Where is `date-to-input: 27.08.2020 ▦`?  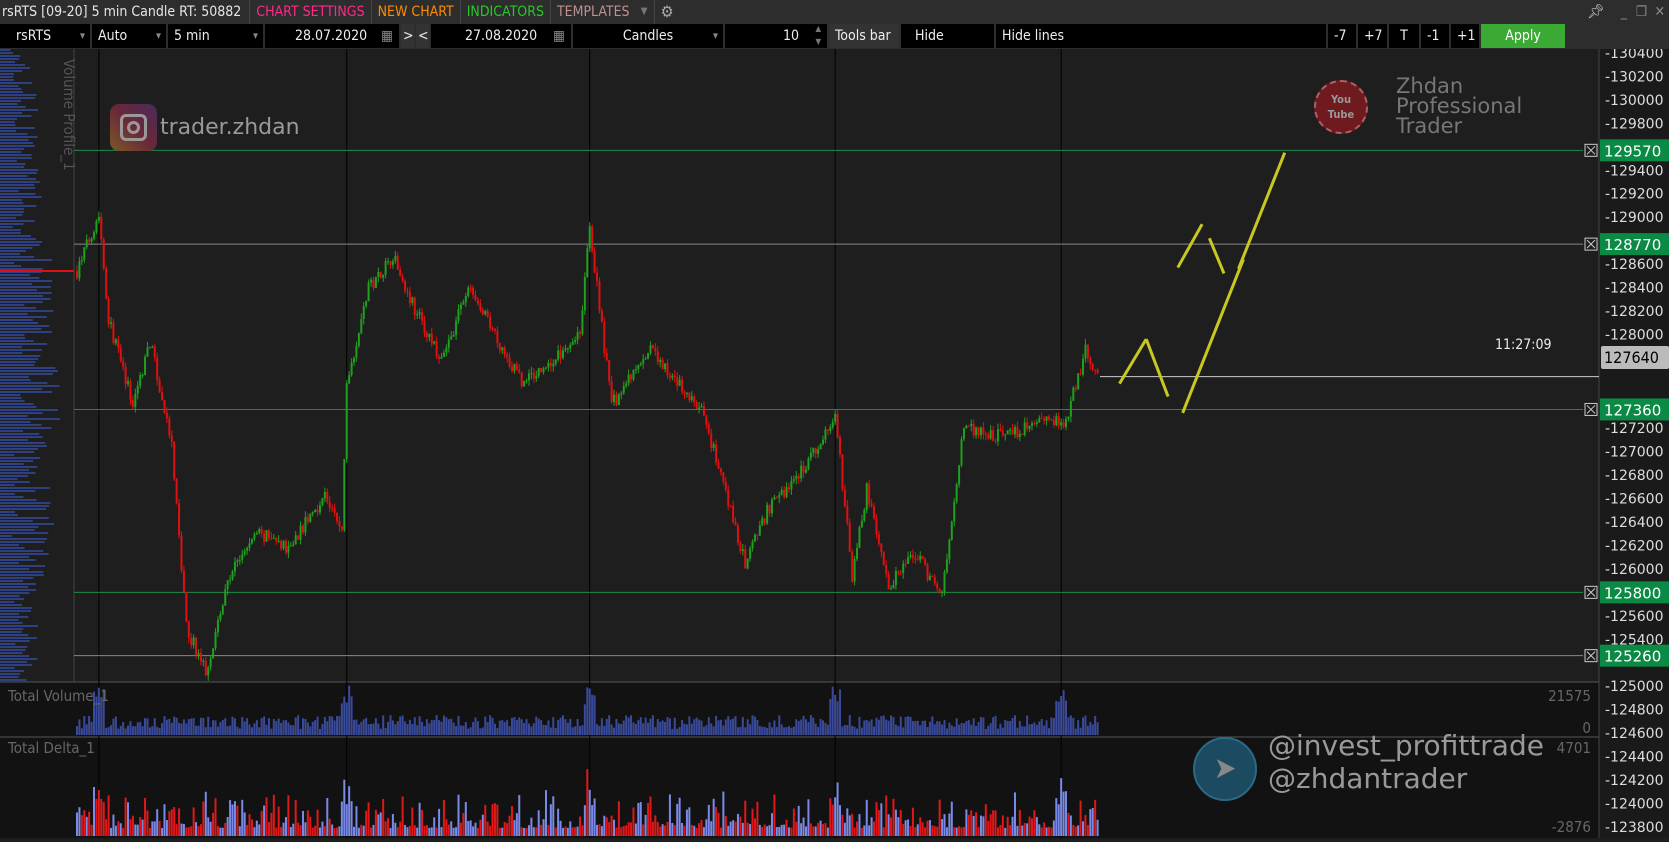 date-to-input: 27.08.2020 ▦ is located at coordinates (501, 36).